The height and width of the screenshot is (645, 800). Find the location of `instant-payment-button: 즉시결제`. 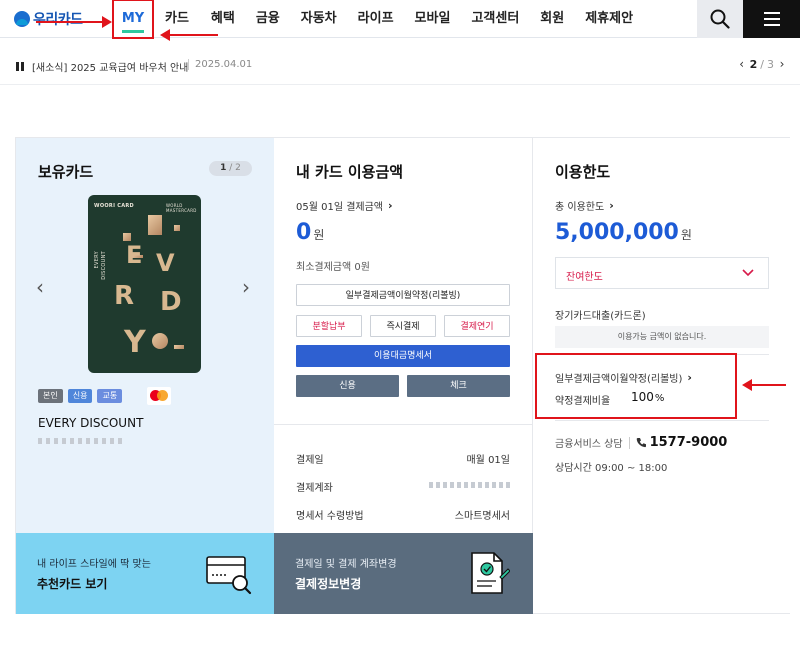

instant-payment-button: 즉시결제 is located at coordinates (403, 326).